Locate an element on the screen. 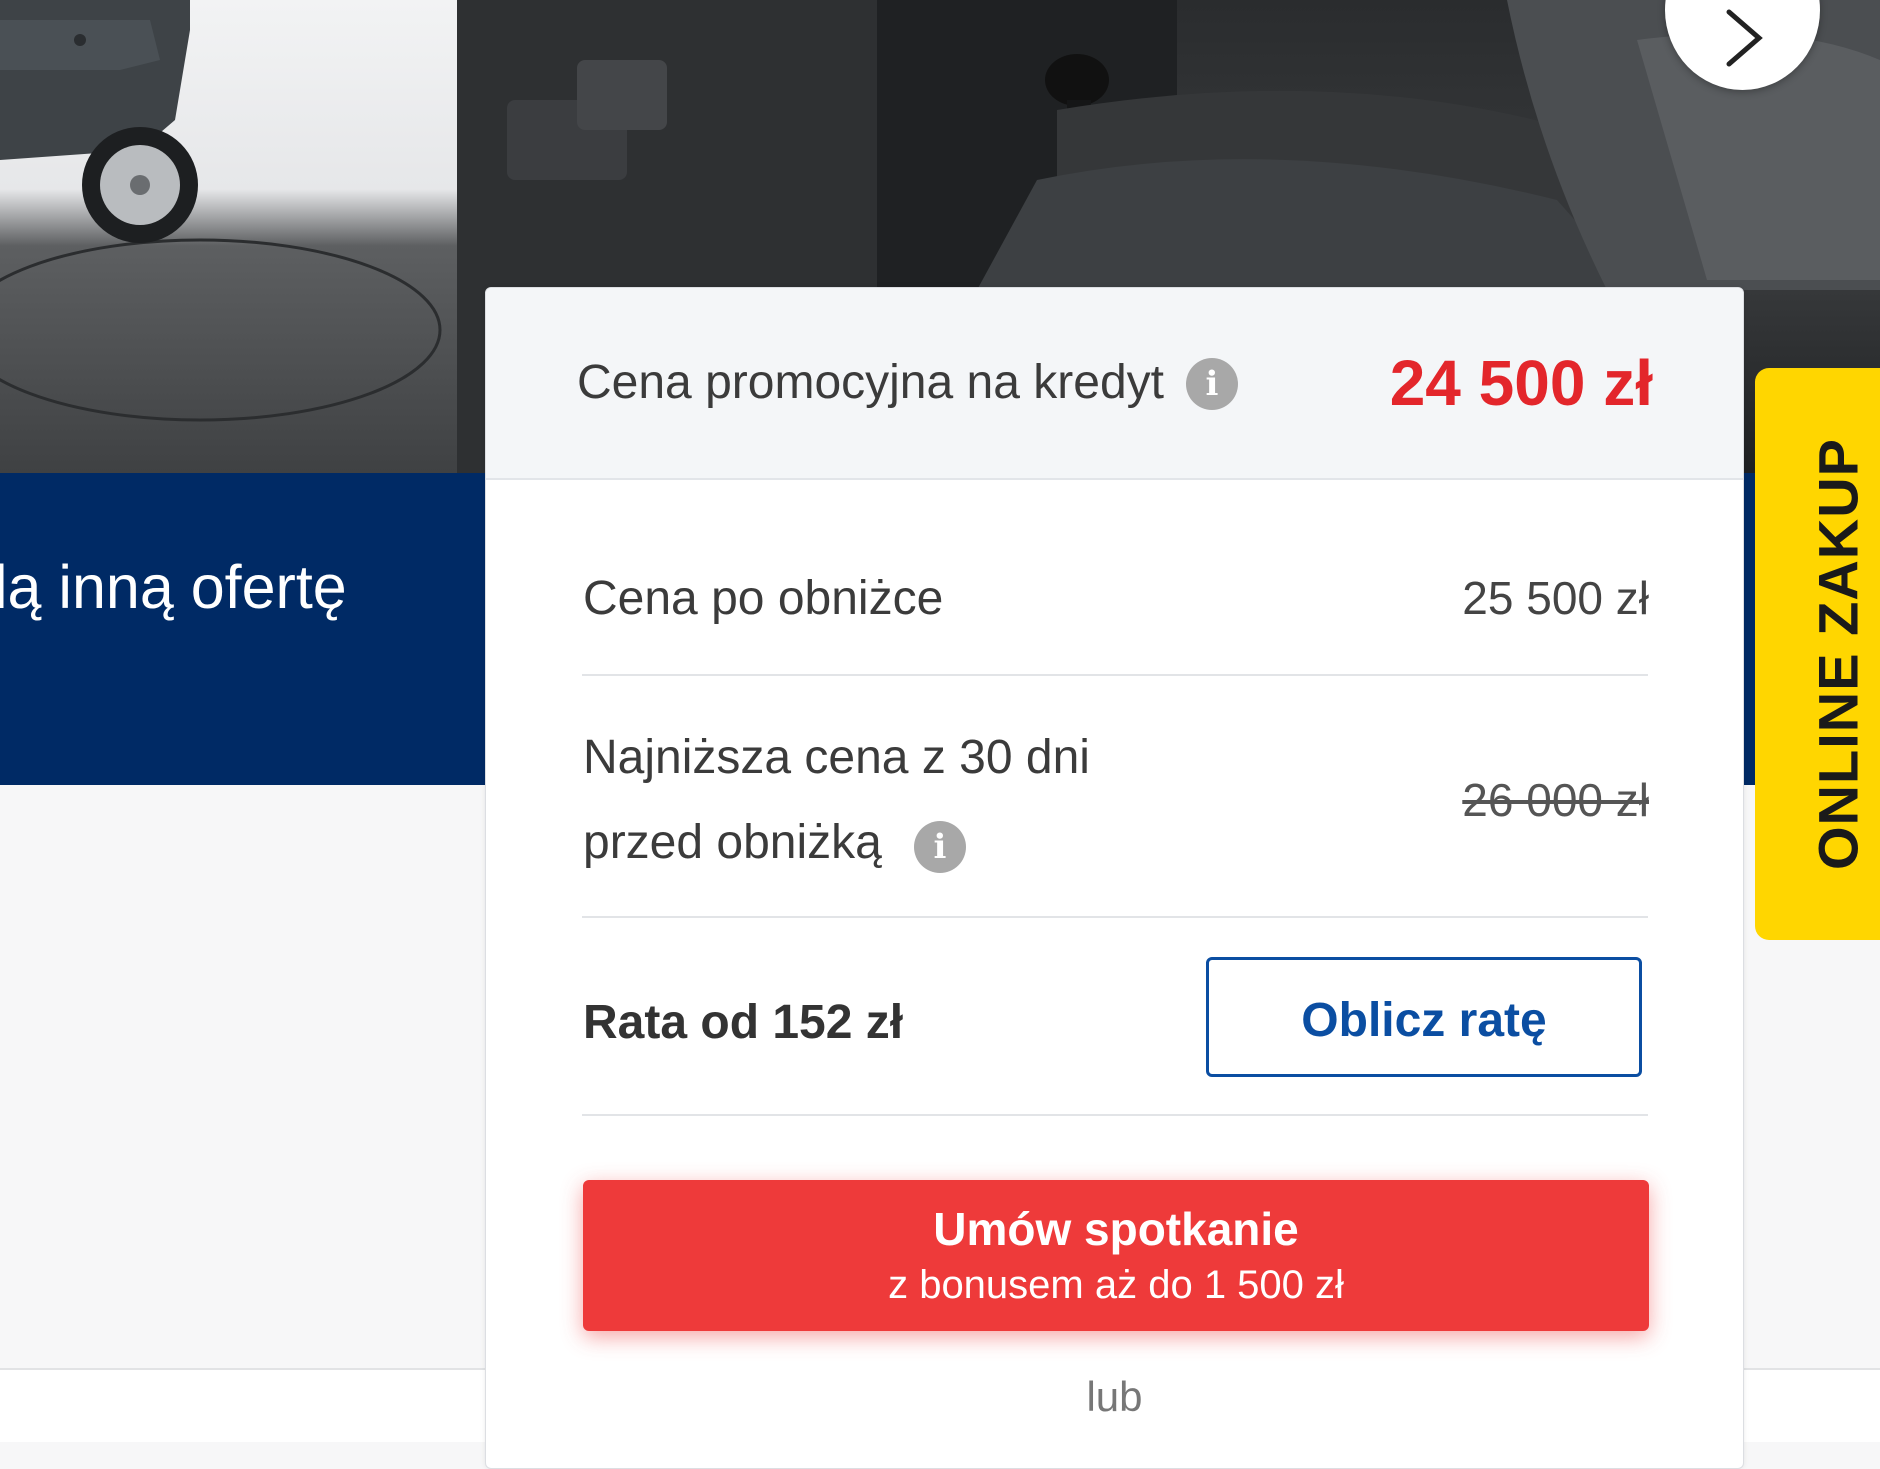  lowest-price-label-line1: Najniższa cena z 30 dni is located at coordinates (836, 757).